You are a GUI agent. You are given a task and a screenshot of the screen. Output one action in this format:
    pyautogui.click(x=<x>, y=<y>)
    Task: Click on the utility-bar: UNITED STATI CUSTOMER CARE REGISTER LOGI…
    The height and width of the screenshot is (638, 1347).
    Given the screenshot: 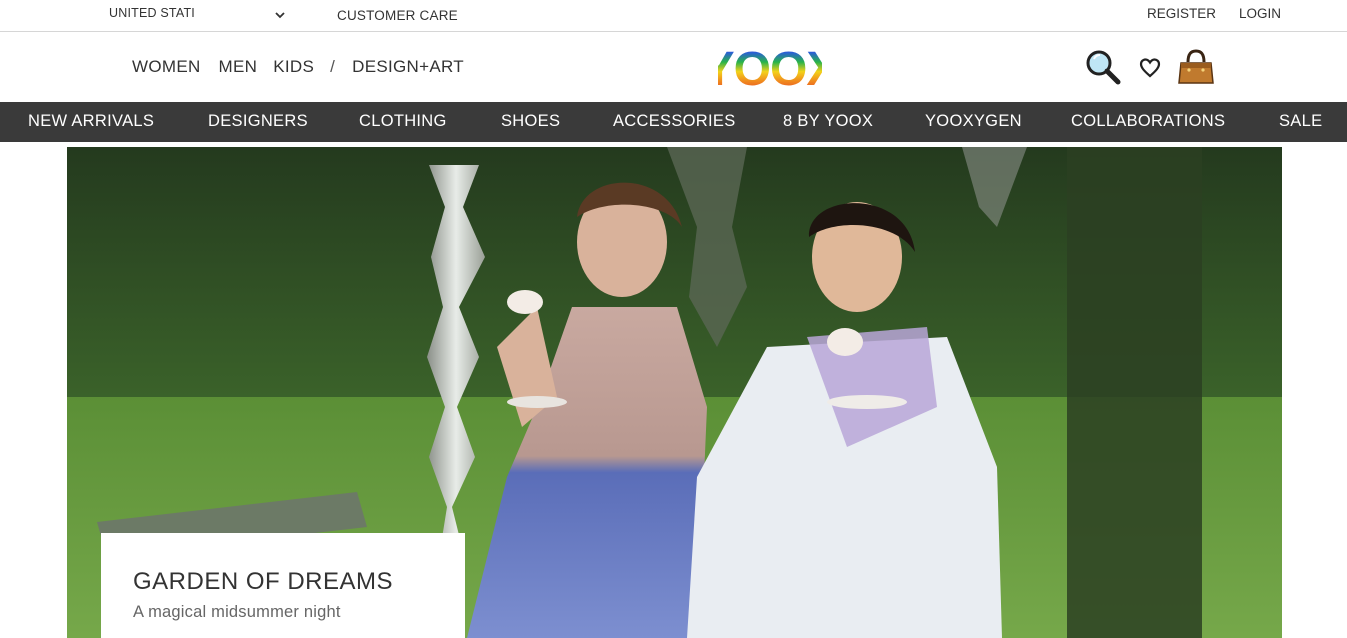 What is the action you would take?
    pyautogui.click(x=673, y=16)
    